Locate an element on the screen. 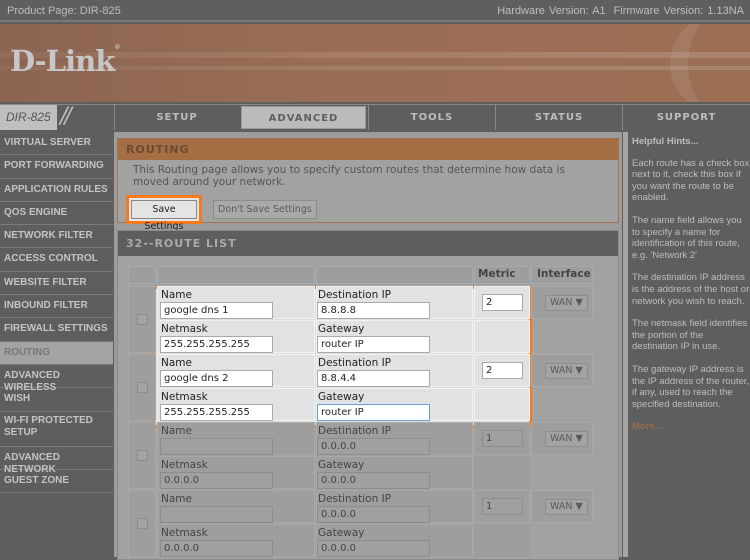 This screenshot has width=750, height=560. destination-ip-input: 8.8.4.4 is located at coordinates (373, 378).